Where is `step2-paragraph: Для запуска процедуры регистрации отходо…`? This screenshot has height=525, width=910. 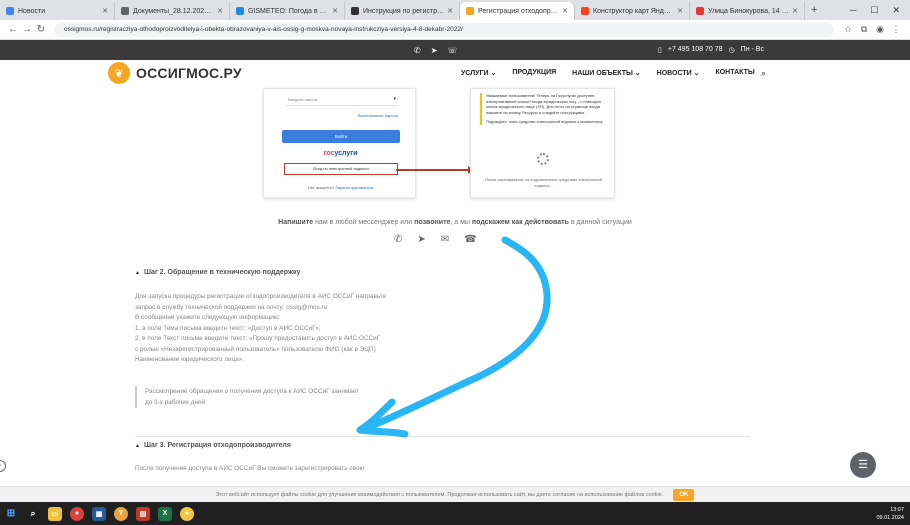 step2-paragraph: Для запуска процедуры регистрации отходо… is located at coordinates (285, 329).